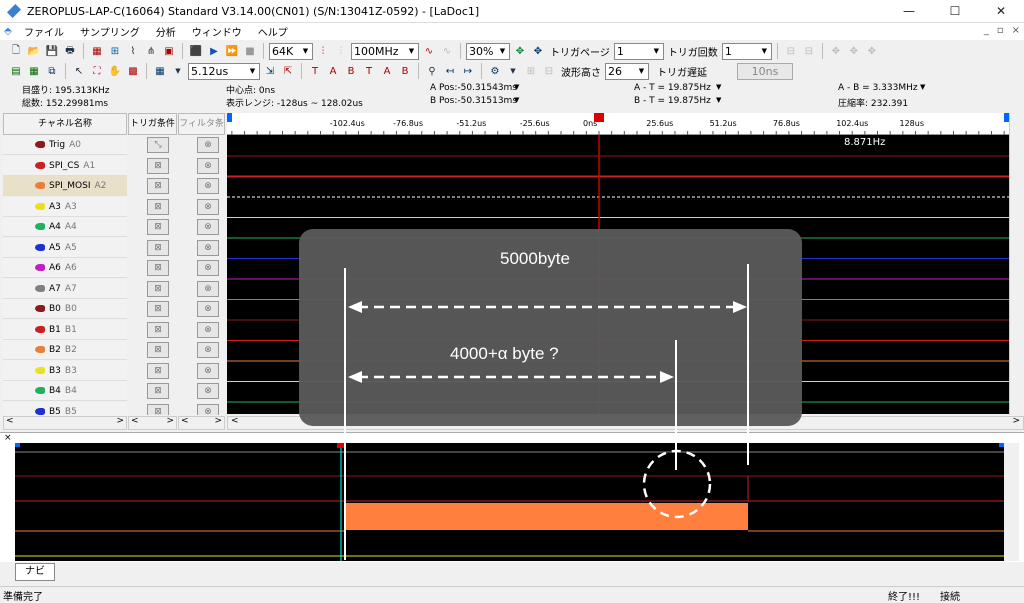 The image size is (1024, 603). Describe the element at coordinates (950, 597) in the screenshot. I see `status-connected: 接続` at that location.